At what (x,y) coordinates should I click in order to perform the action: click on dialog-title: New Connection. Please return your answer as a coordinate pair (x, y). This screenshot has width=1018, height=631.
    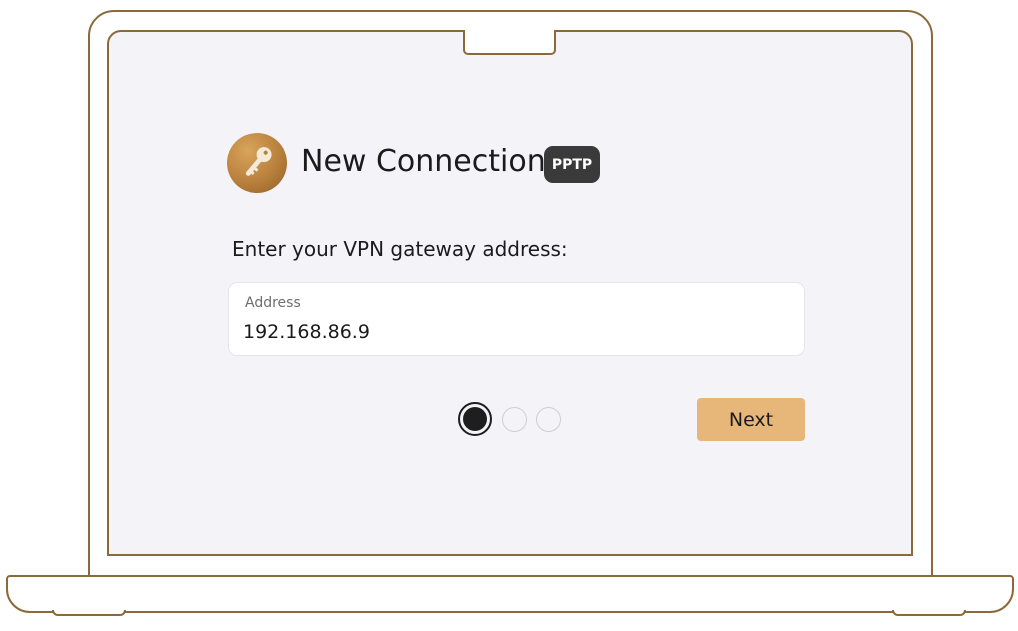
    Looking at the image, I should click on (423, 161).